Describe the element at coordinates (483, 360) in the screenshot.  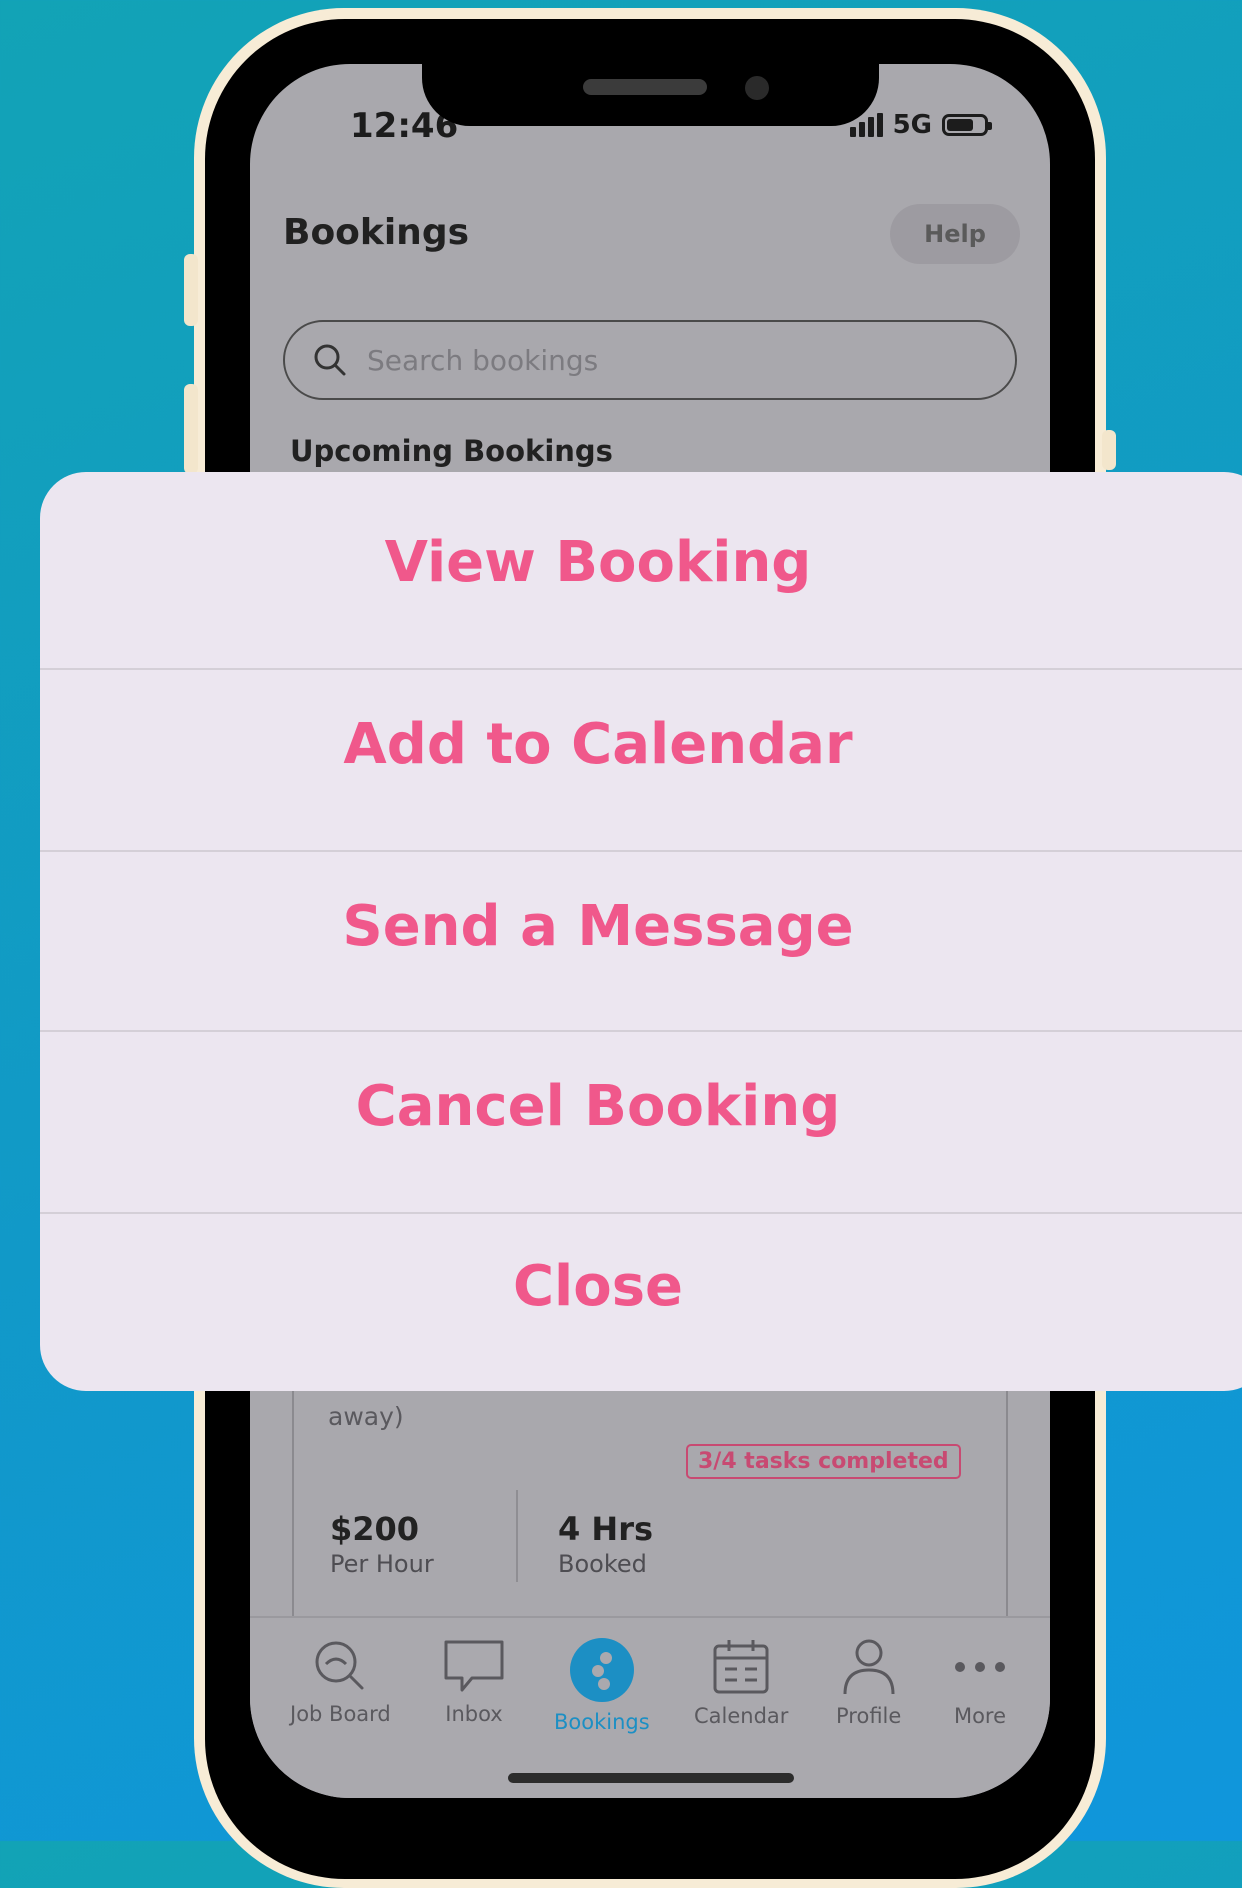
I see `search-placeholder: Search bookings` at that location.